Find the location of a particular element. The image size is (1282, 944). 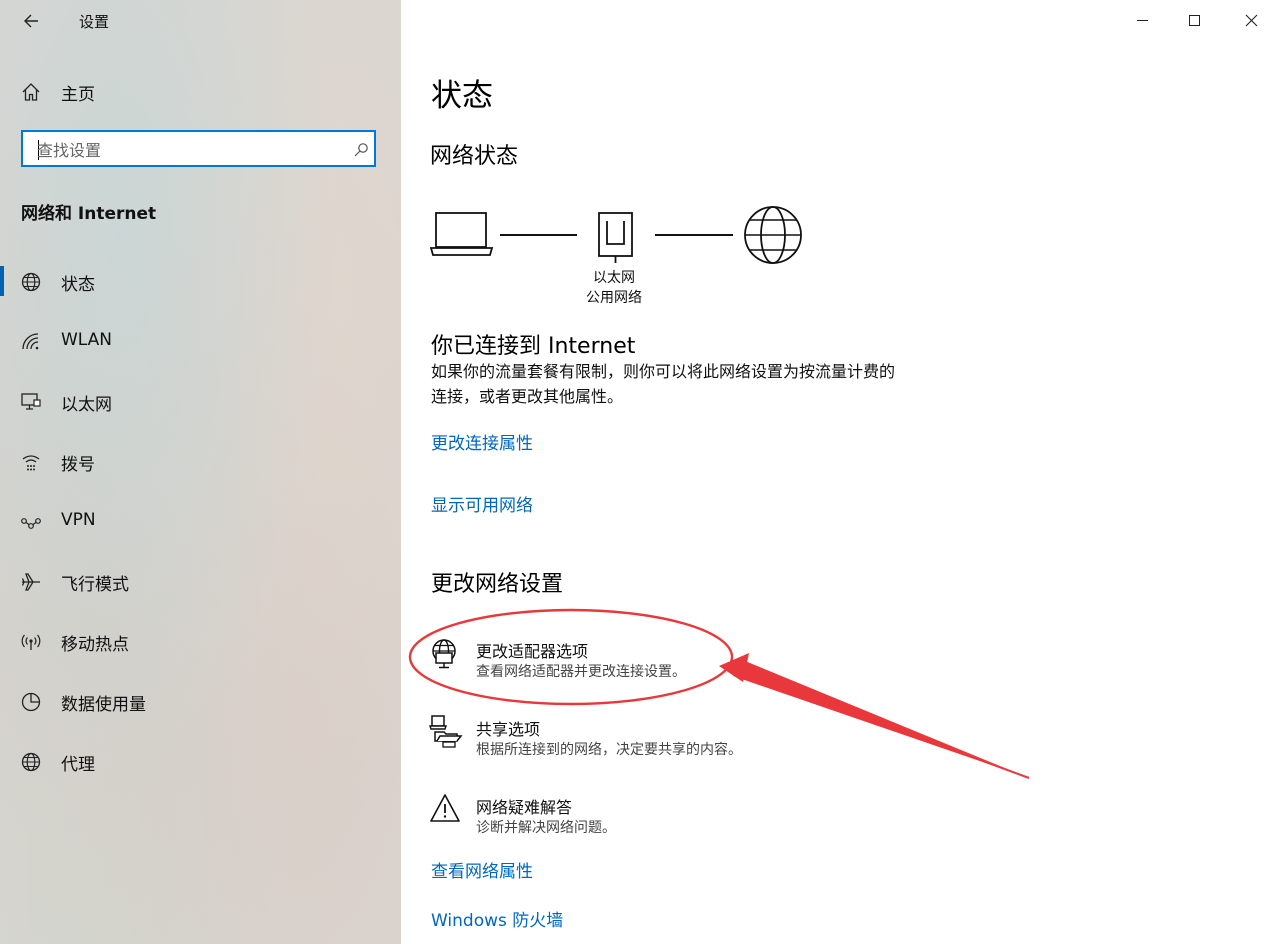

change-connection-properties-link: 更改连接属性 is located at coordinates (482, 441).